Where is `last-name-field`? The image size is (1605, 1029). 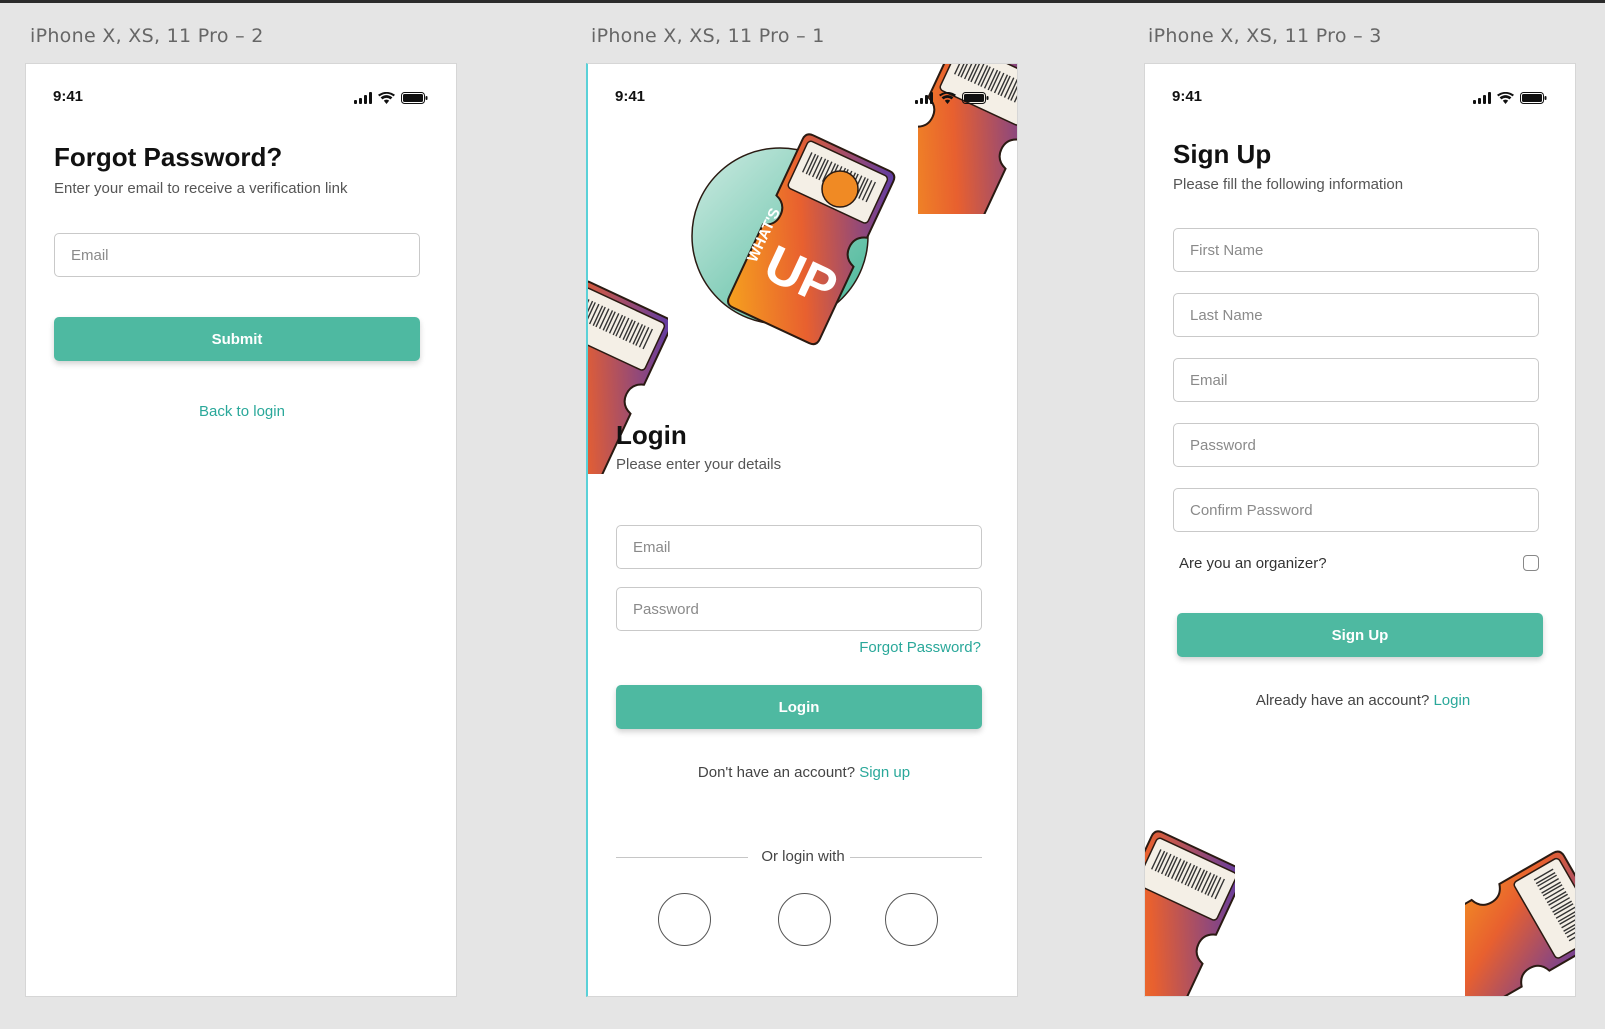 last-name-field is located at coordinates (1356, 315).